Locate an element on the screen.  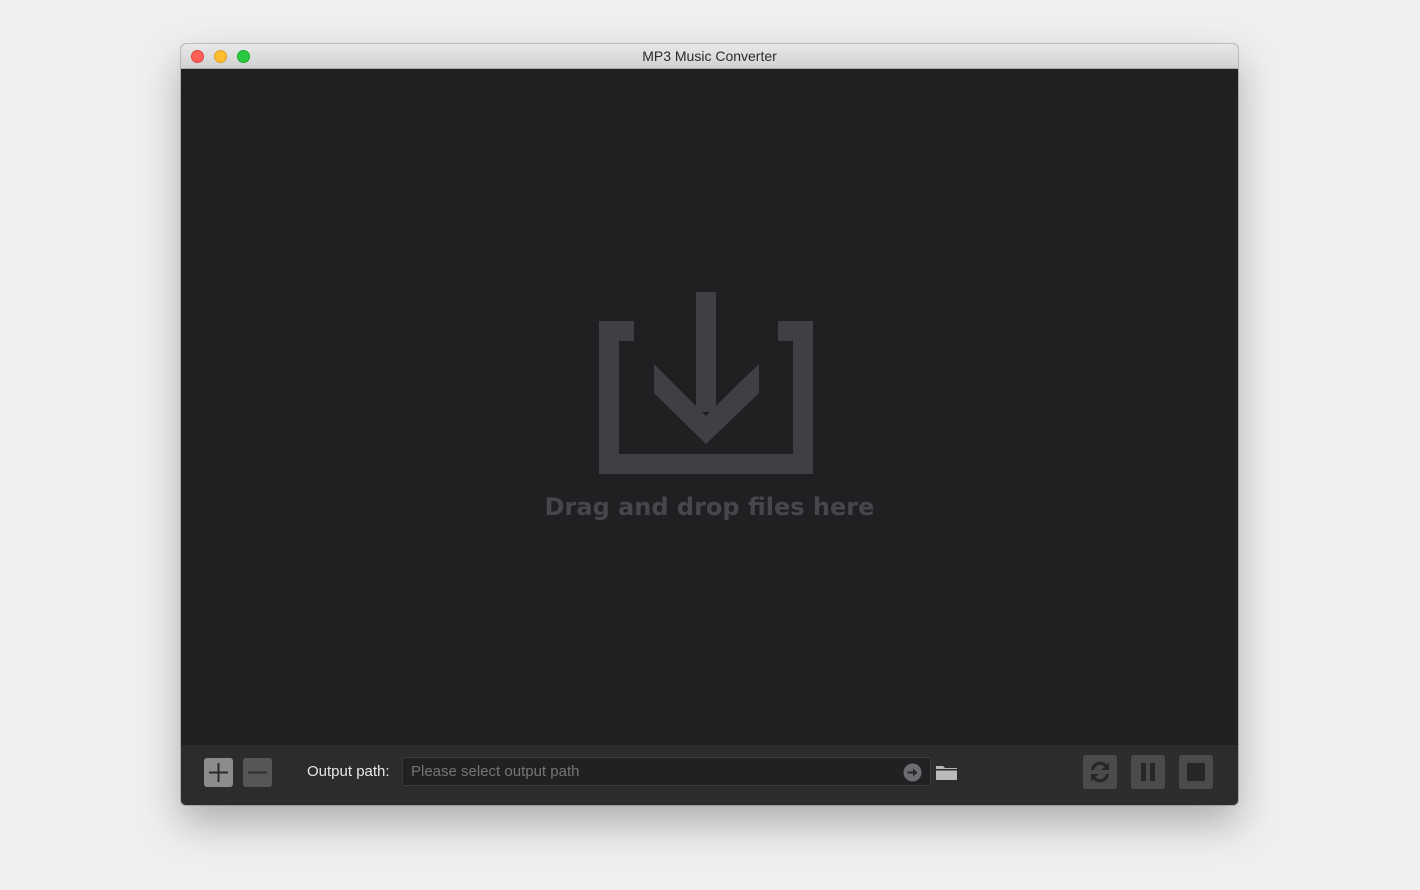
convert-button is located at coordinates (1100, 772).